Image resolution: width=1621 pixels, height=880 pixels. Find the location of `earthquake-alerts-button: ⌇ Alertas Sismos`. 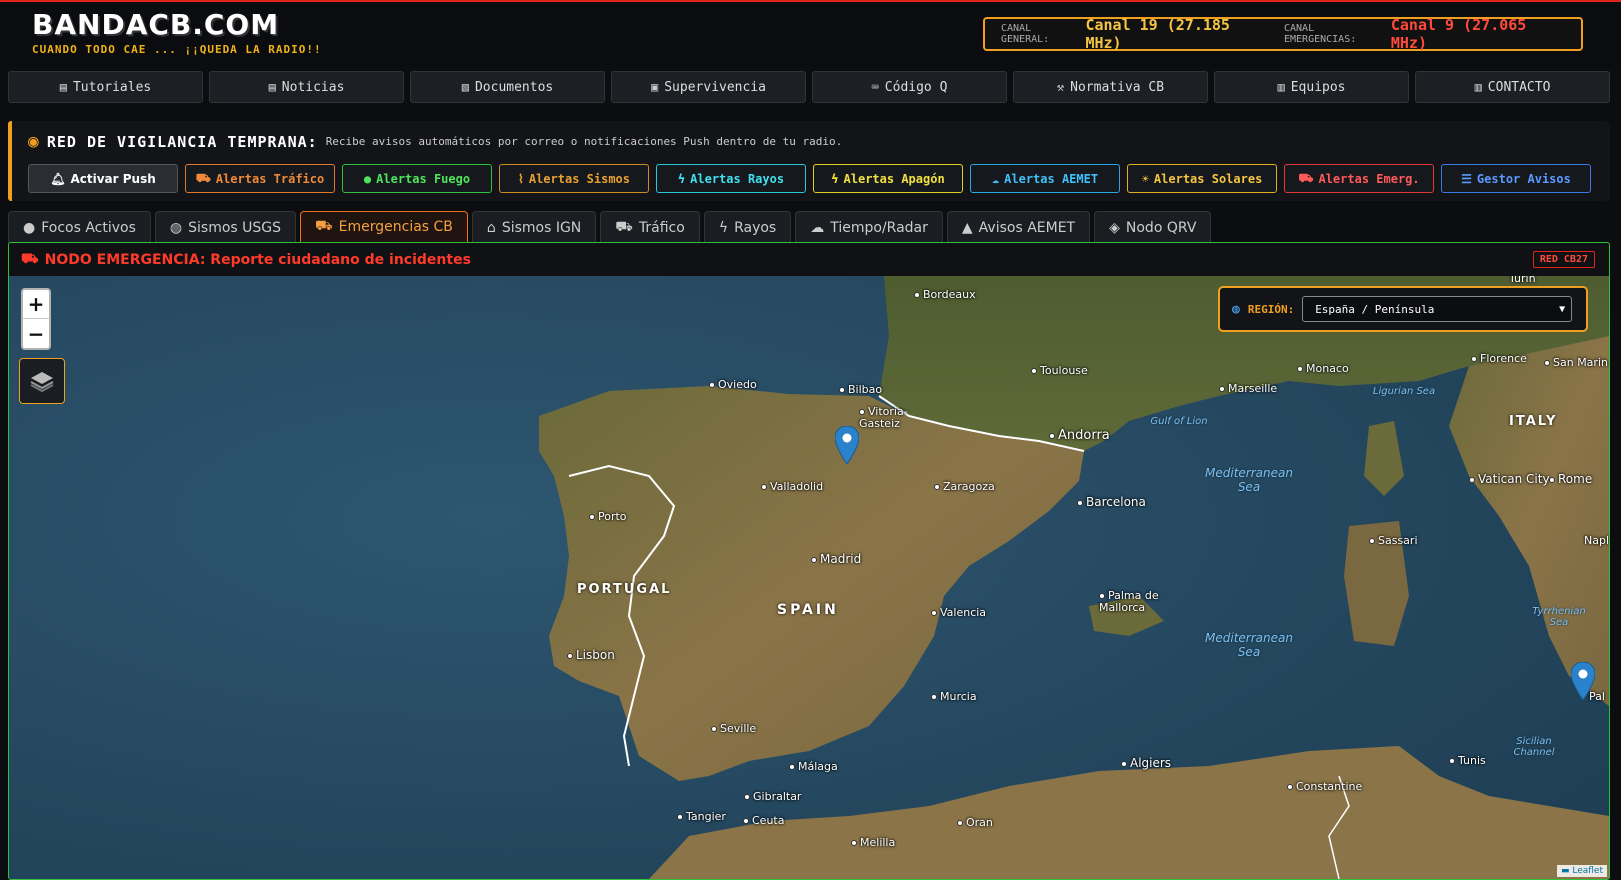

earthquake-alerts-button: ⌇ Alertas Sismos is located at coordinates (574, 178).